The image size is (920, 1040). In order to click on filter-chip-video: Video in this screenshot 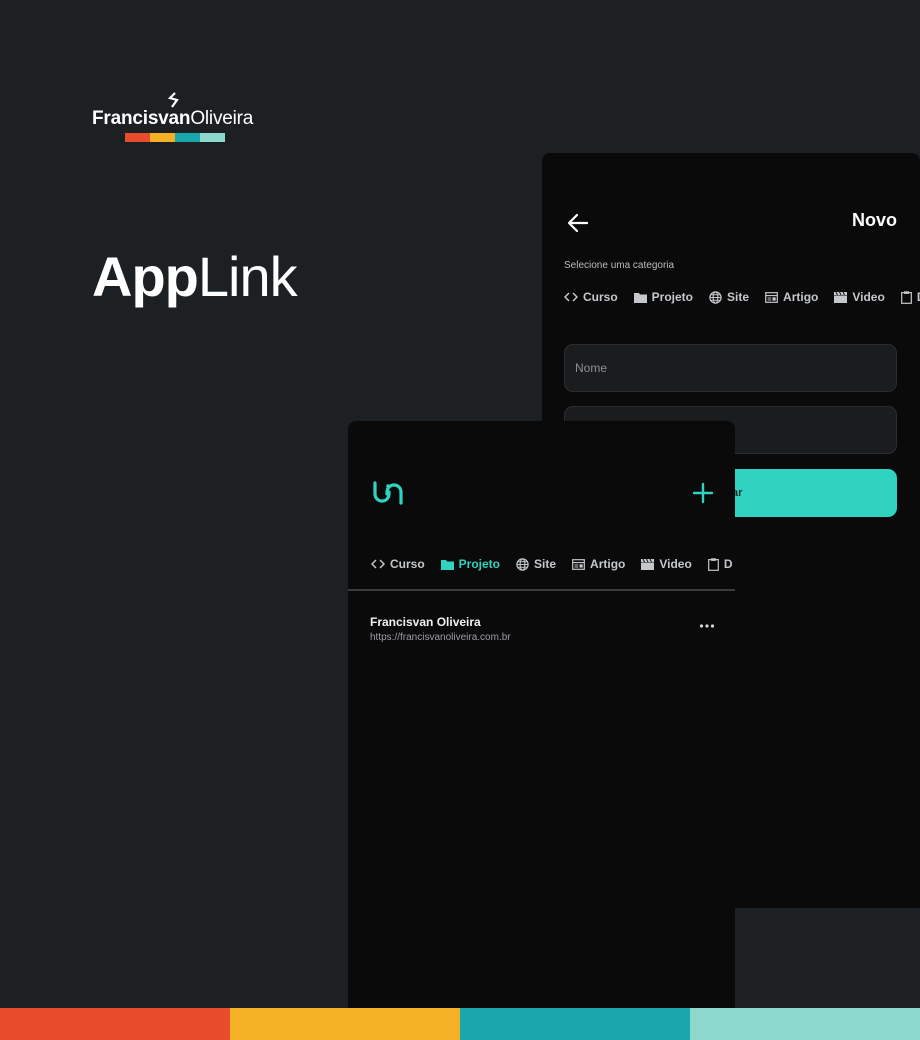, I will do `click(666, 564)`.